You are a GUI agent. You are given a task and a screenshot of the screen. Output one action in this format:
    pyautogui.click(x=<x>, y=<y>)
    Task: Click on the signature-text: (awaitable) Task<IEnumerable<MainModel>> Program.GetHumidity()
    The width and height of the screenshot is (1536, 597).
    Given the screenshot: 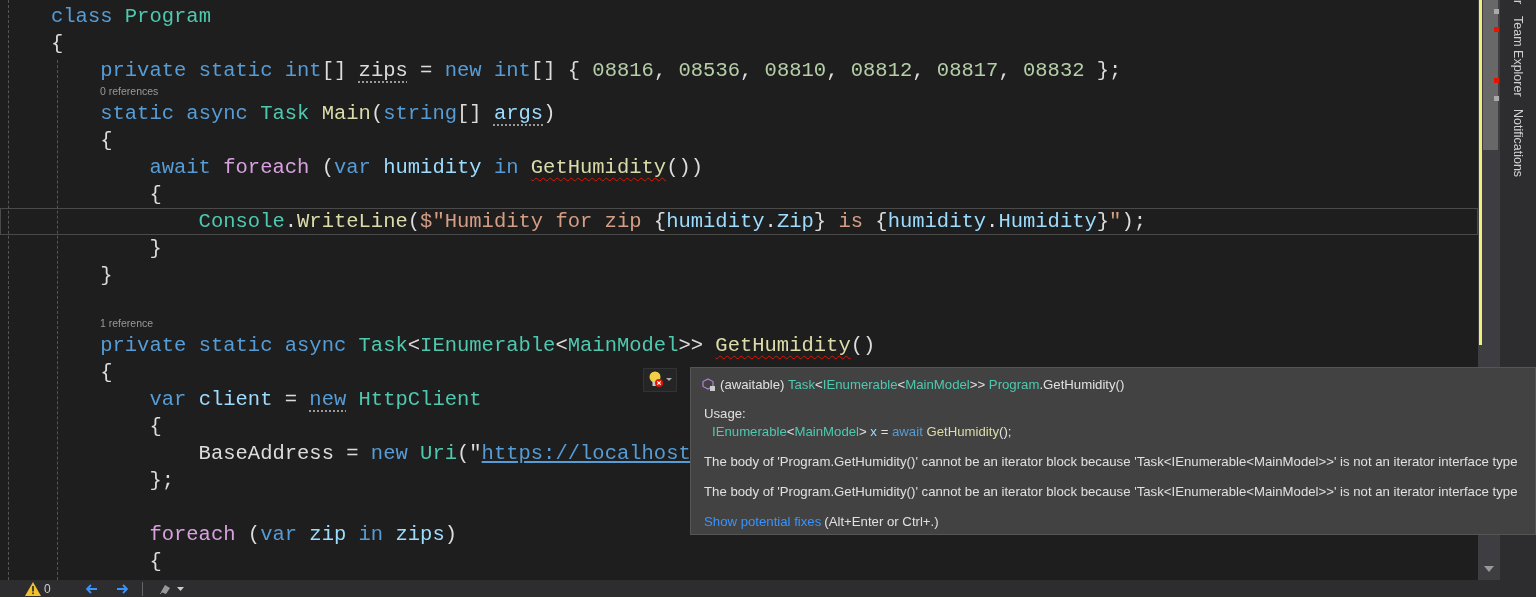 What is the action you would take?
    pyautogui.click(x=922, y=385)
    